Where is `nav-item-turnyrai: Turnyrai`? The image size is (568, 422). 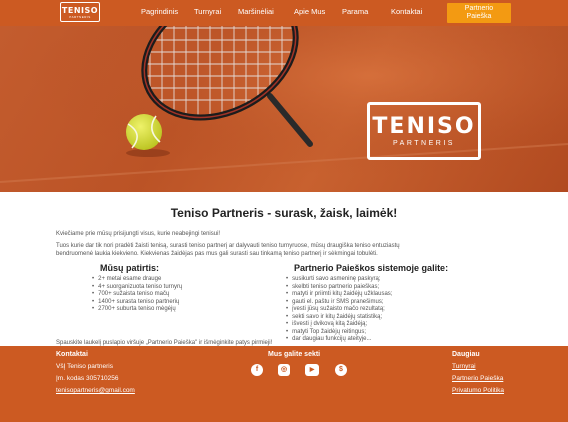 nav-item-turnyrai: Turnyrai is located at coordinates (207, 11).